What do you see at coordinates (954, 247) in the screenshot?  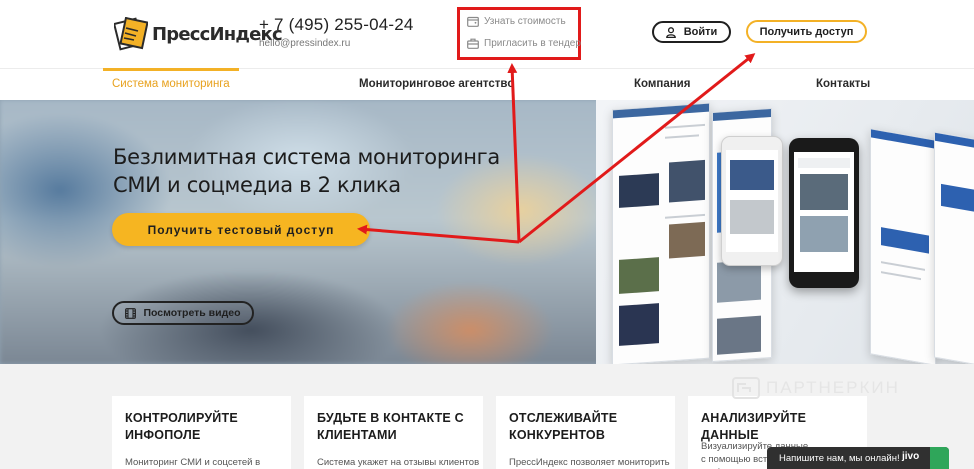 I see `forbes-screen` at bounding box center [954, 247].